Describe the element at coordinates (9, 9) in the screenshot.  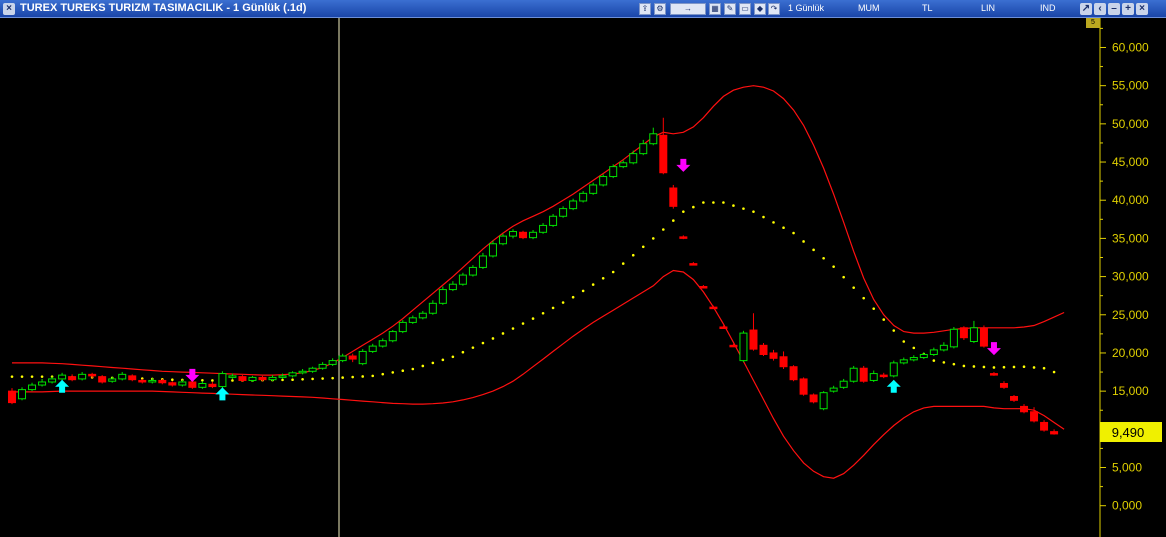
I see `close-icon: ×` at that location.